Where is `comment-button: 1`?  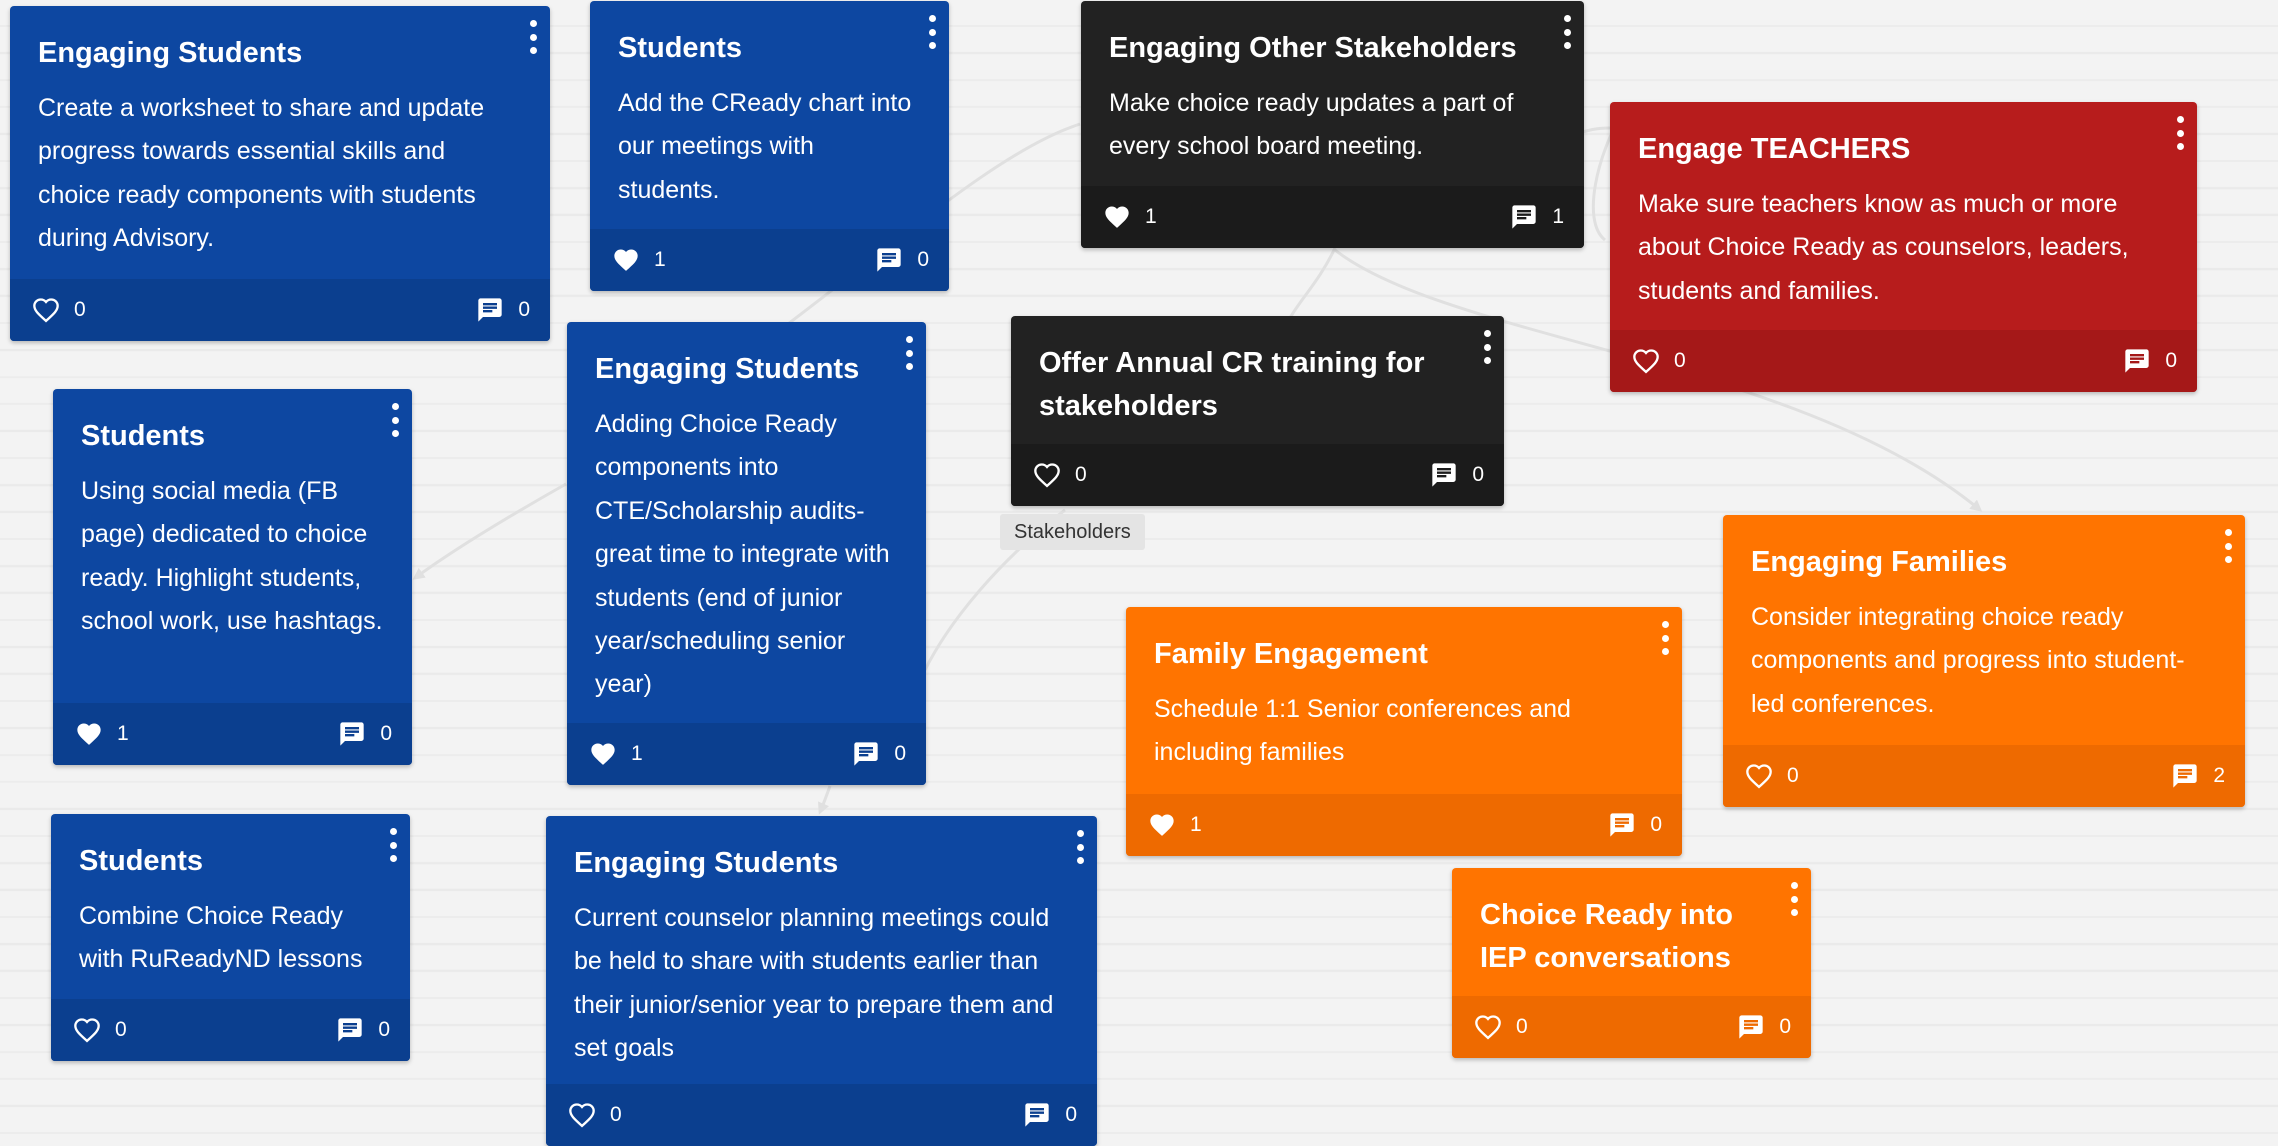
comment-button: 1 is located at coordinates (1537, 217).